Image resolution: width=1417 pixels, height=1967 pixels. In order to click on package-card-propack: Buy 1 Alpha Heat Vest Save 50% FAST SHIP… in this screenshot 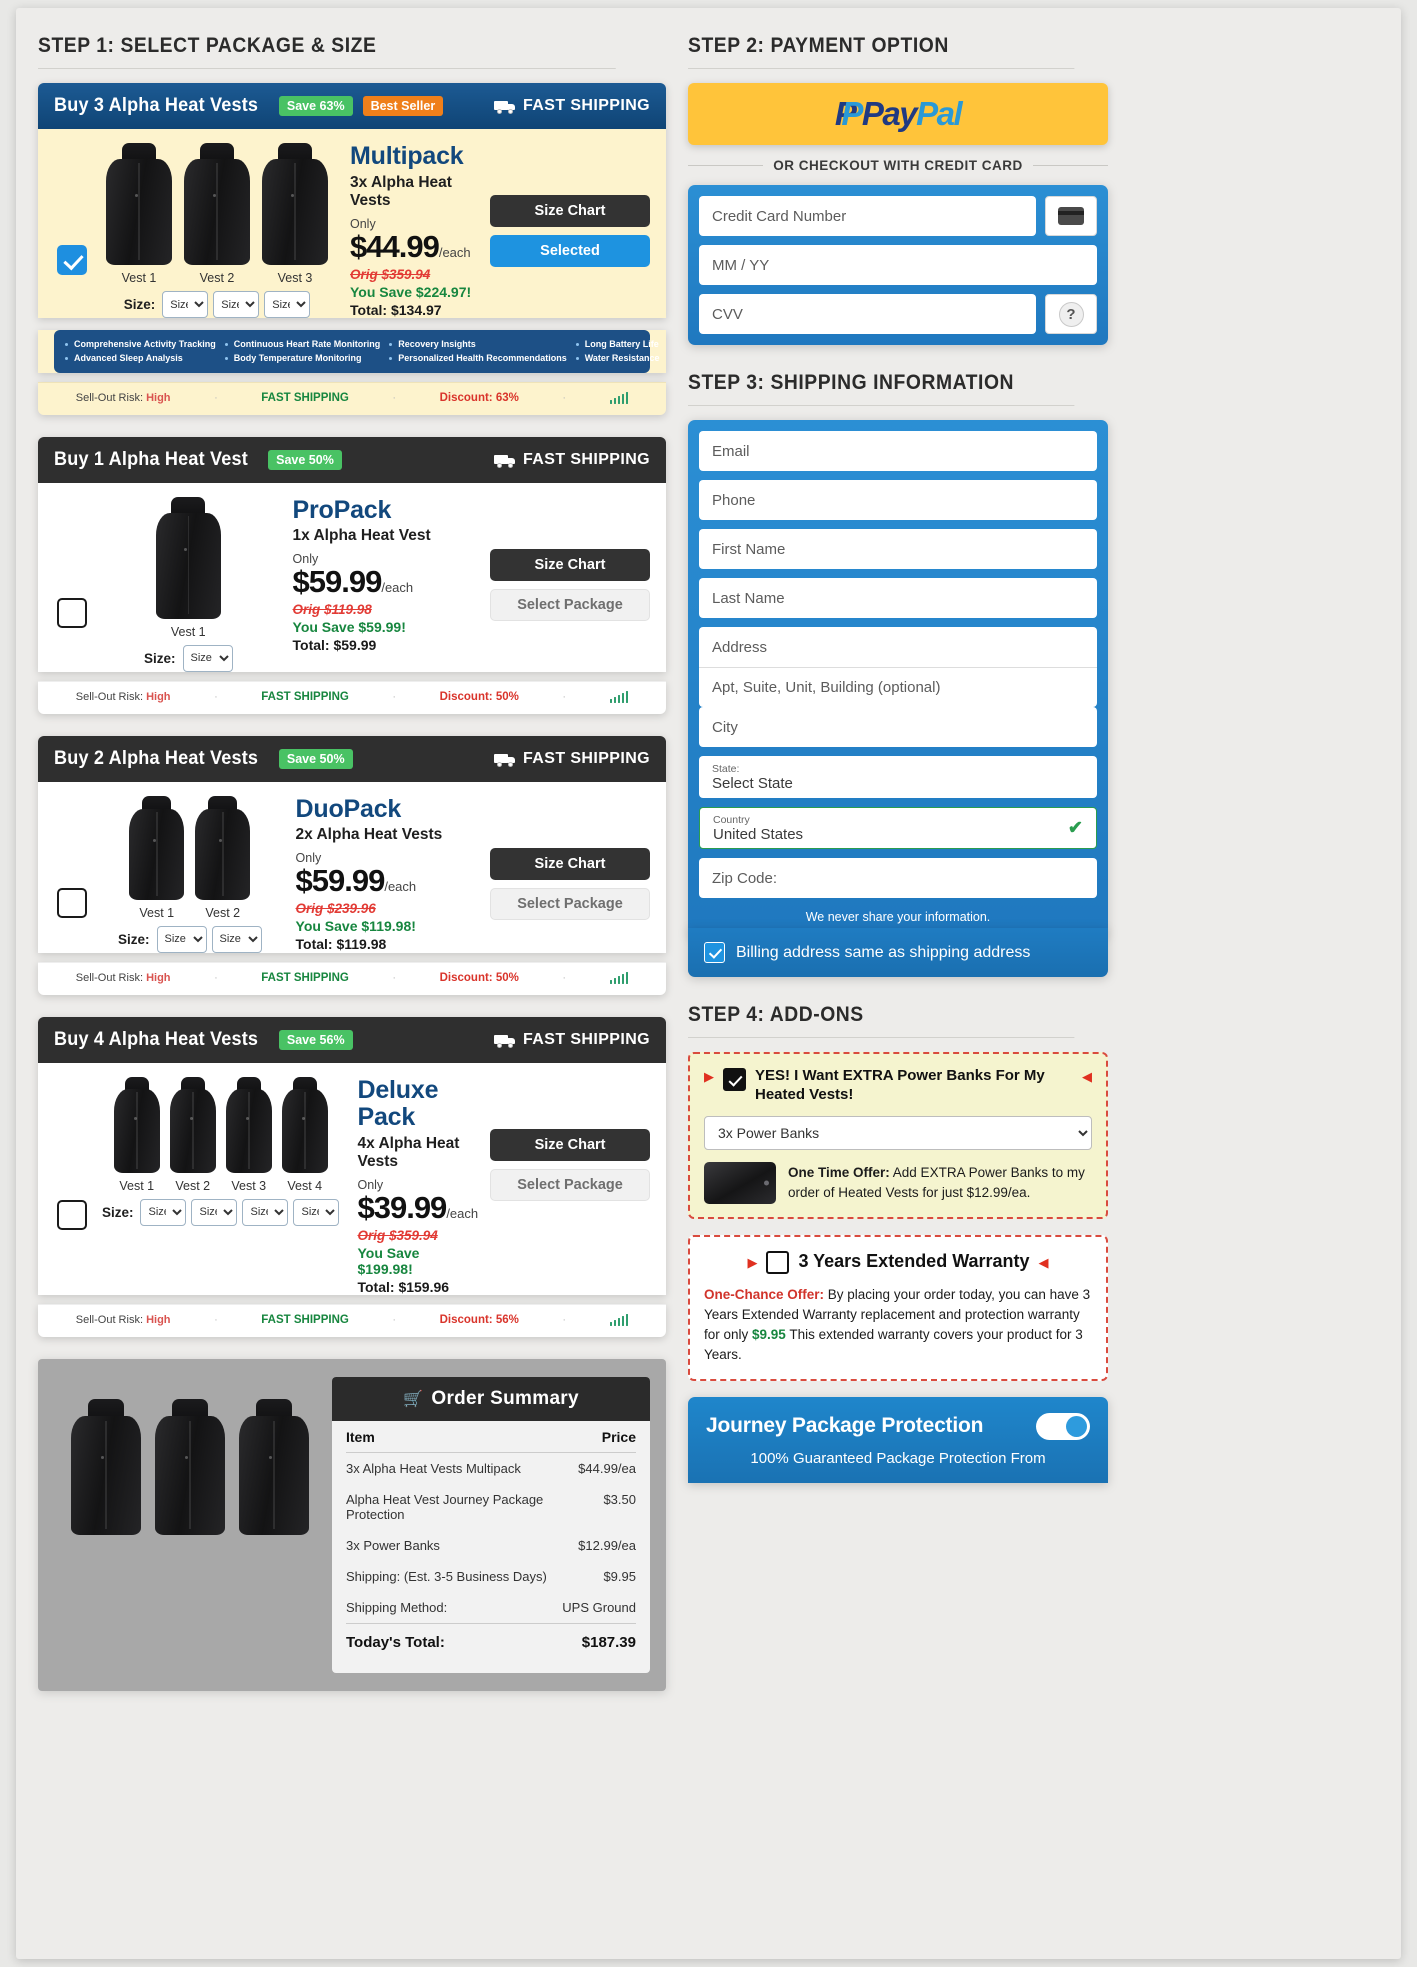, I will do `click(352, 575)`.